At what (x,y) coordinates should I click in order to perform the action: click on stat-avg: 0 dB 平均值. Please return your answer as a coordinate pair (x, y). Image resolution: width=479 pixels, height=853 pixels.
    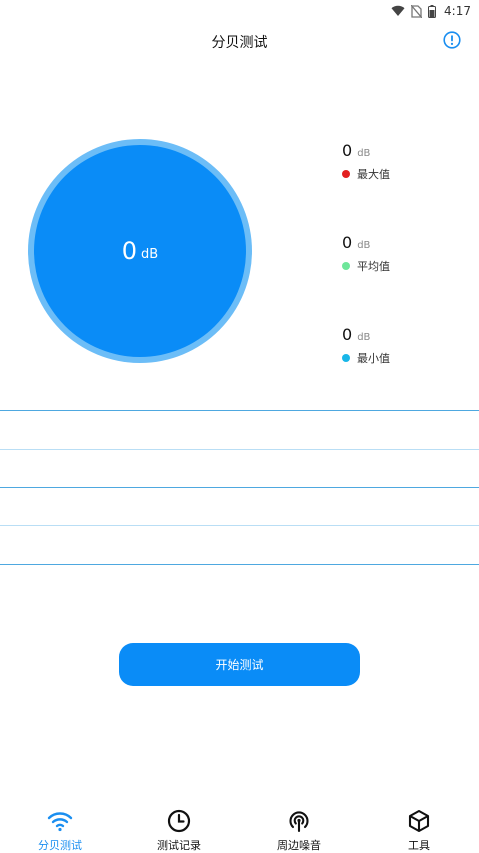
    Looking at the image, I should click on (402, 253).